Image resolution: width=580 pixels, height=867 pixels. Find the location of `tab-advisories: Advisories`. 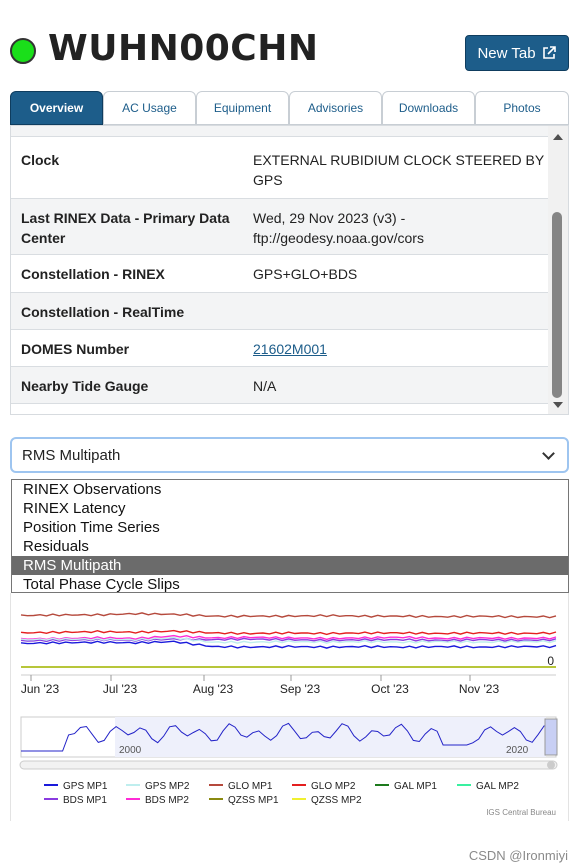

tab-advisories: Advisories is located at coordinates (335, 108).